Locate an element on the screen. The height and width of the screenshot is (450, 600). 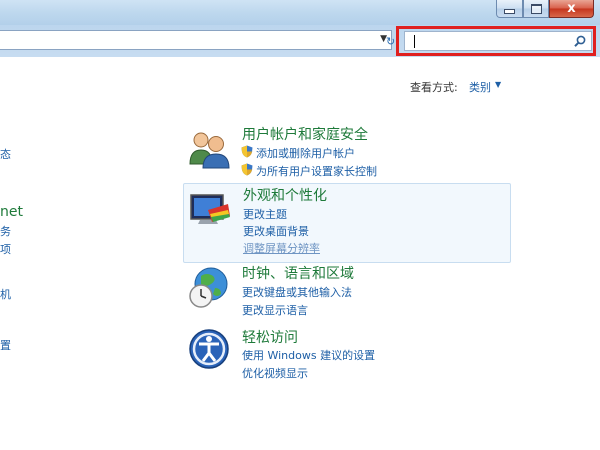
title-bar: x is located at coordinates (300, 12).